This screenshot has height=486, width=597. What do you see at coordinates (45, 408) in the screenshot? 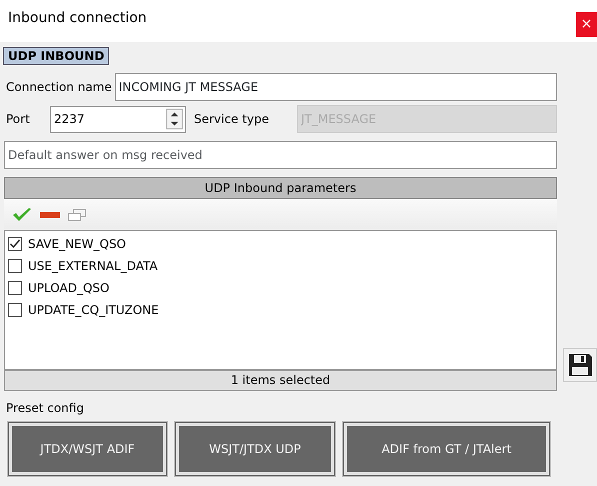
I see `preset-config-label: Preset config` at bounding box center [45, 408].